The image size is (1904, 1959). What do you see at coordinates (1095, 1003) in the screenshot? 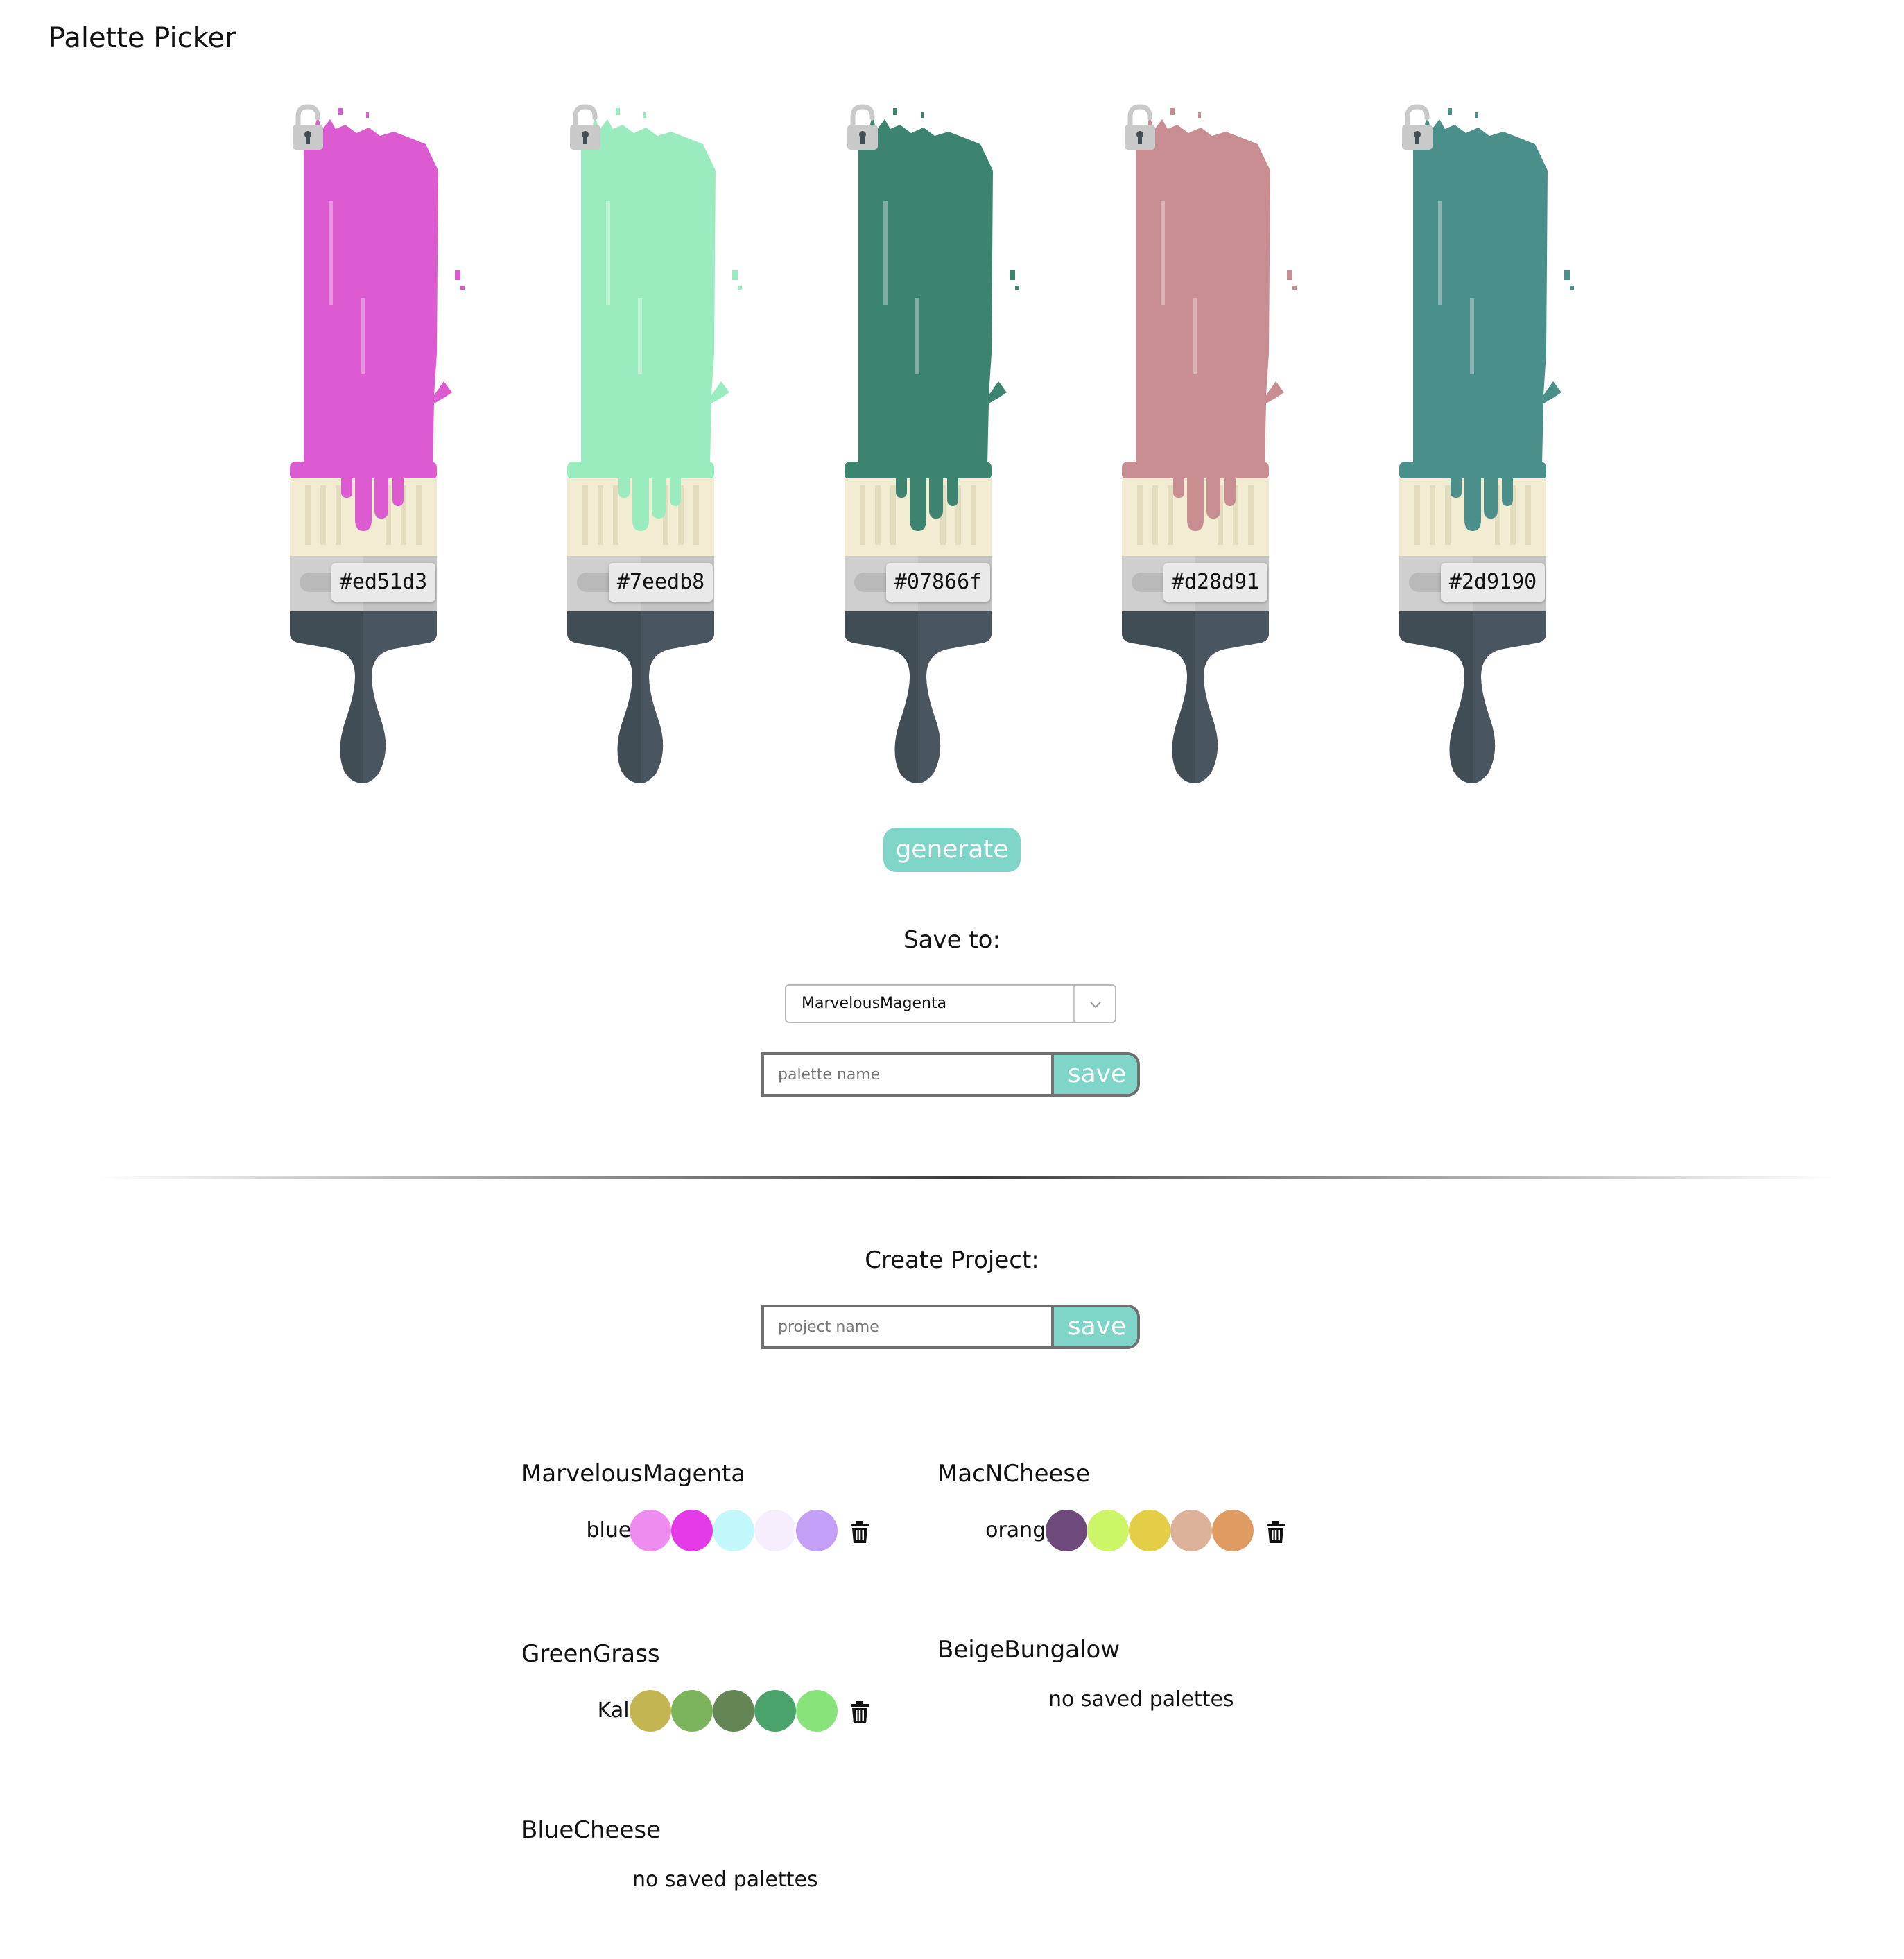
I see `chevron-down-icon` at bounding box center [1095, 1003].